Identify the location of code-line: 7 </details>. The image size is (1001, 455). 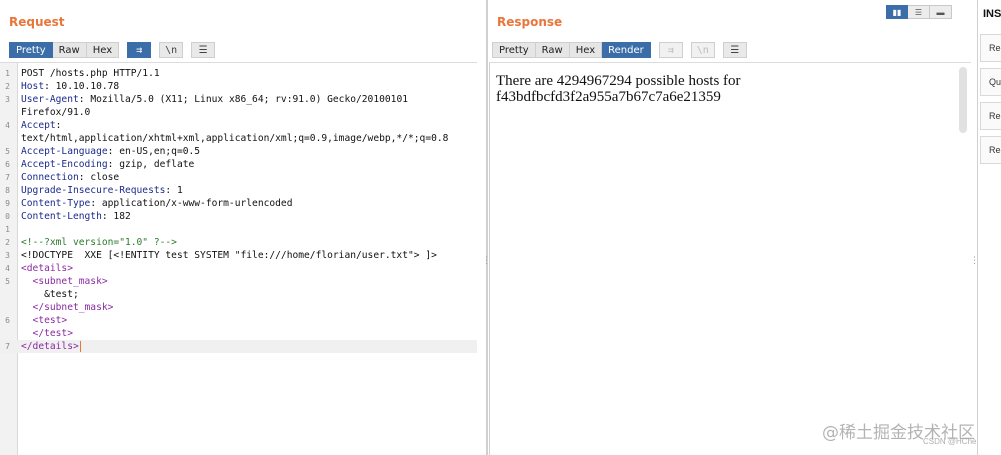
(238, 346).